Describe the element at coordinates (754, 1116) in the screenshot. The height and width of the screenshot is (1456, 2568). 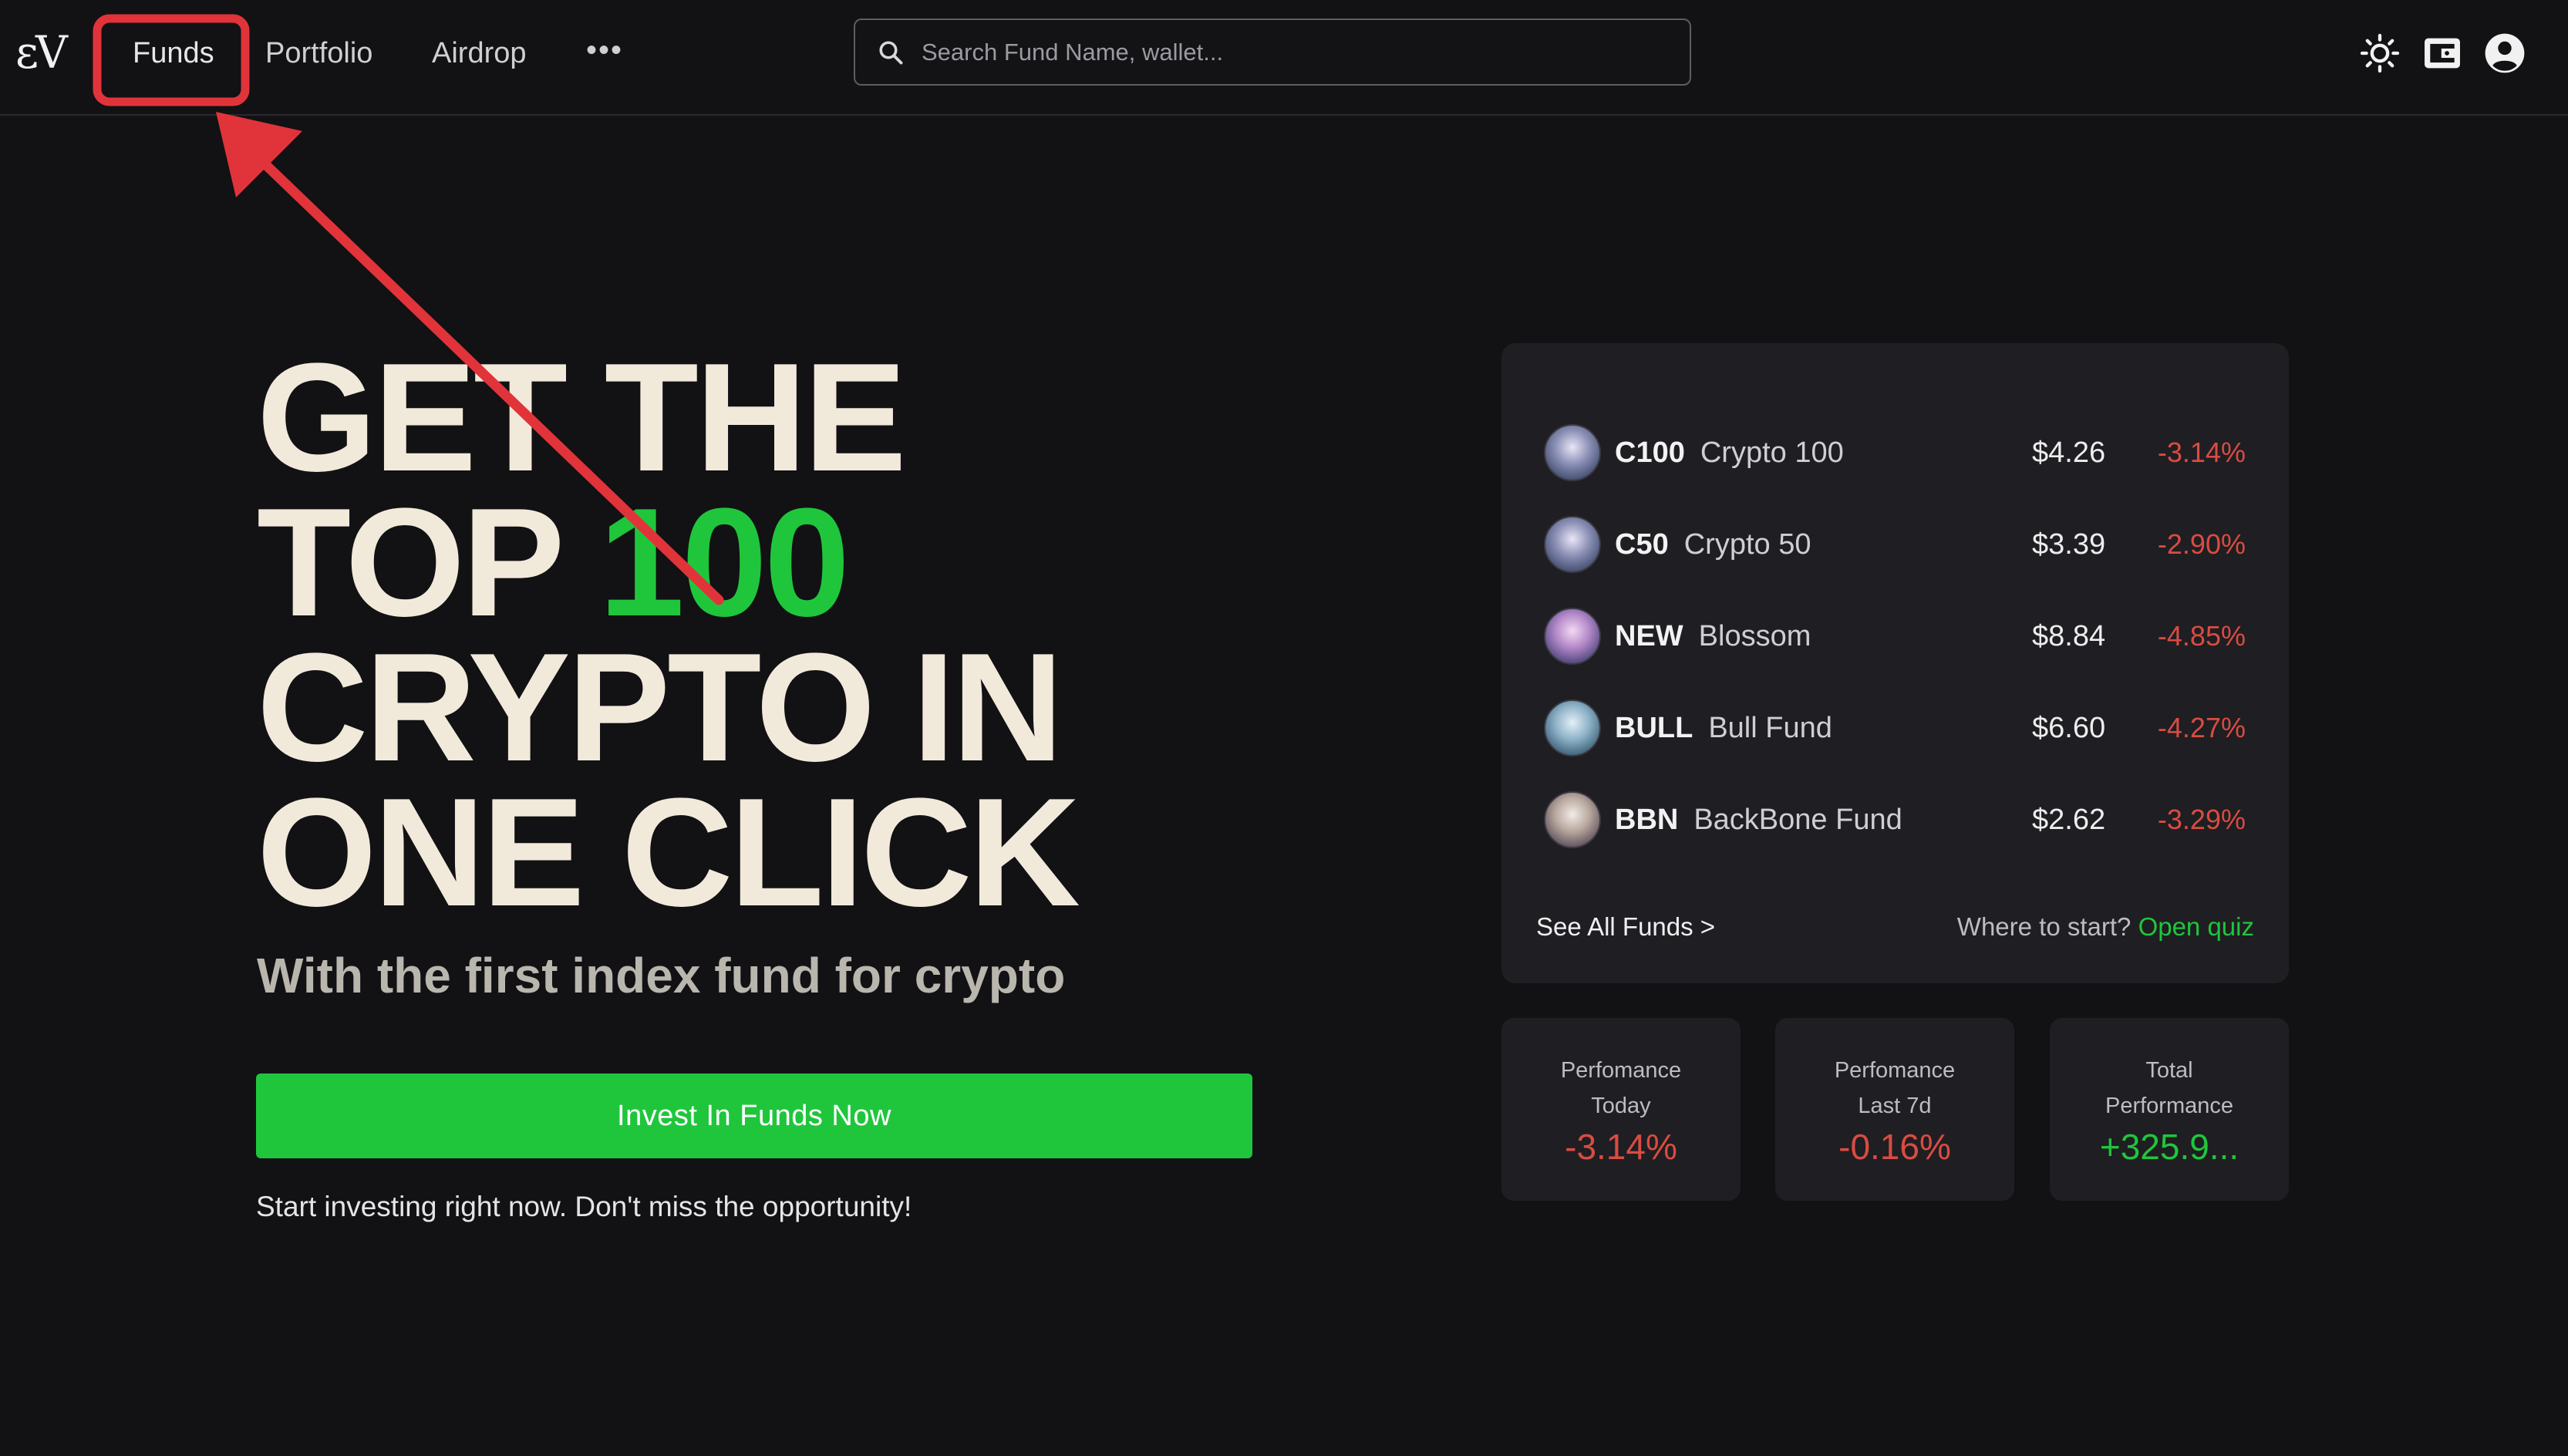
I see `invest-in-funds-button: Invest In Funds Now` at that location.